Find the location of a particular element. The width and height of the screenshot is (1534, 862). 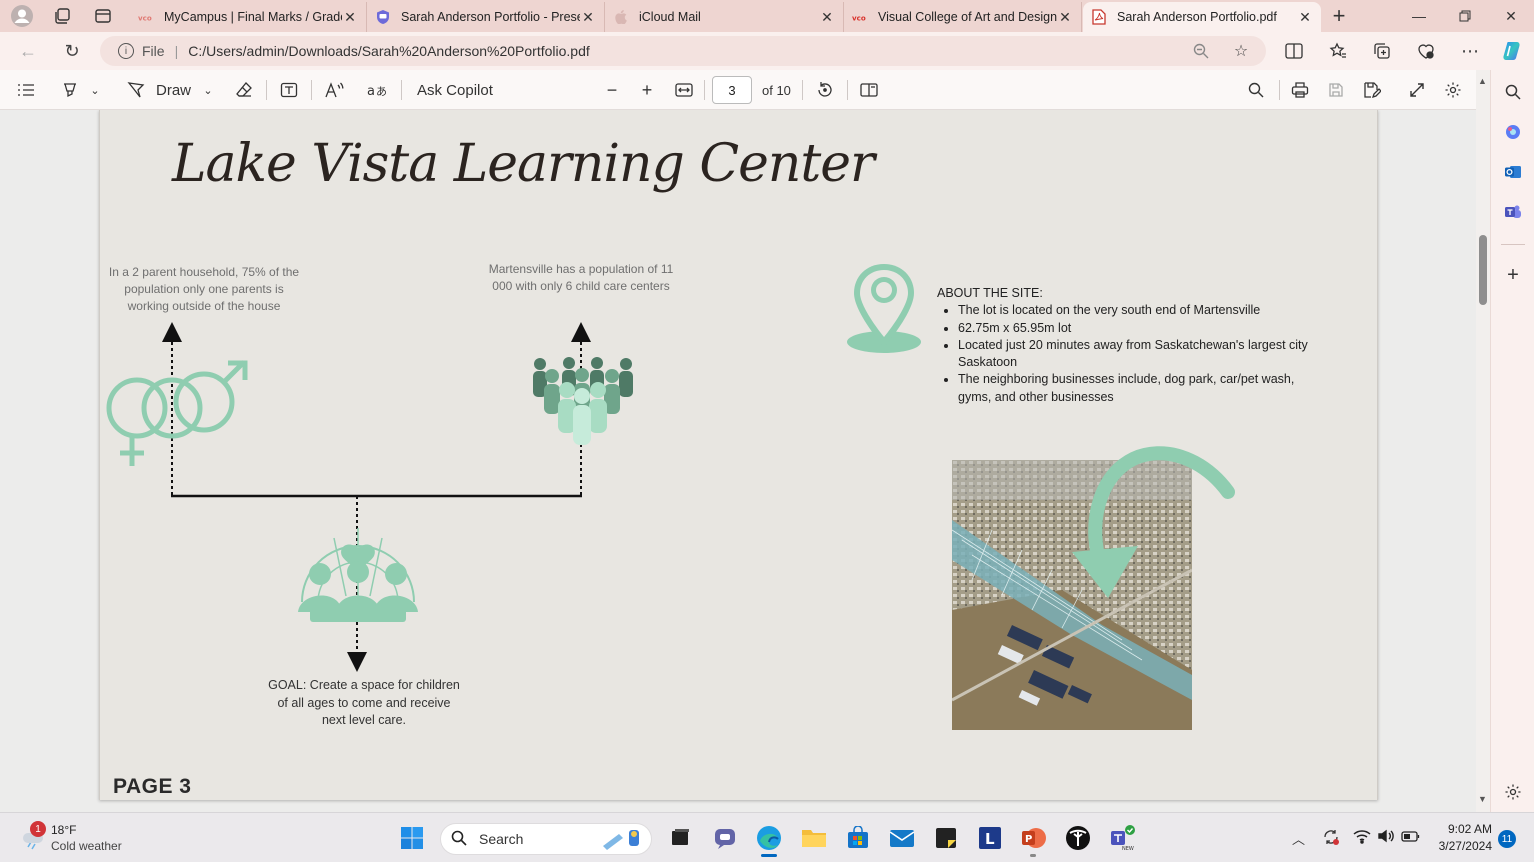

tab-mycampus: vco MyCampus | Final Marks / Grade ✕ is located at coordinates (248, 17).